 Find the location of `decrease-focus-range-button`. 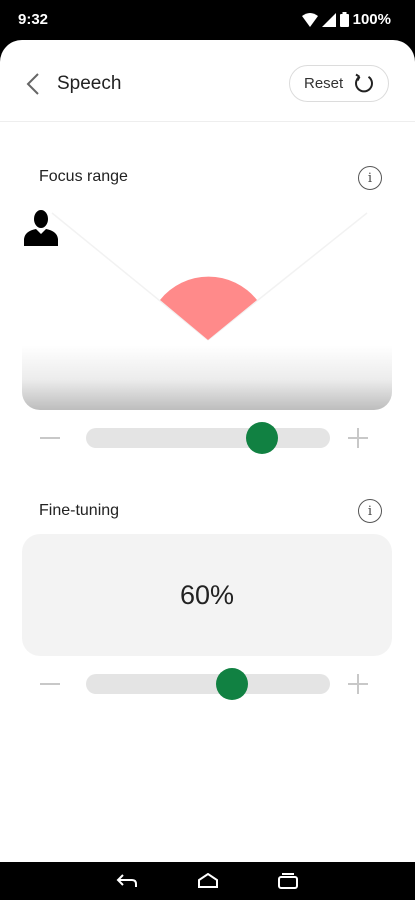

decrease-focus-range-button is located at coordinates (50, 438).